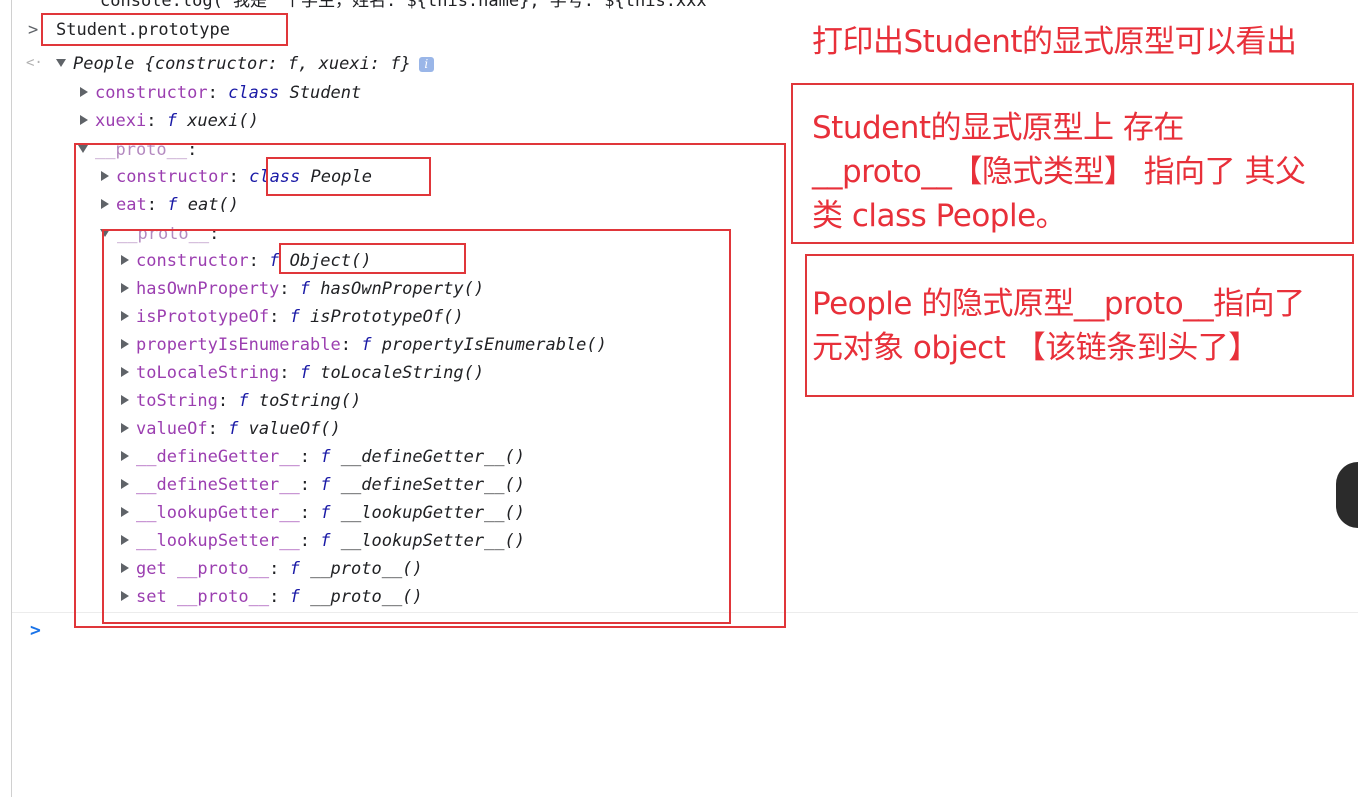  I want to click on info-icon: i, so click(426, 64).